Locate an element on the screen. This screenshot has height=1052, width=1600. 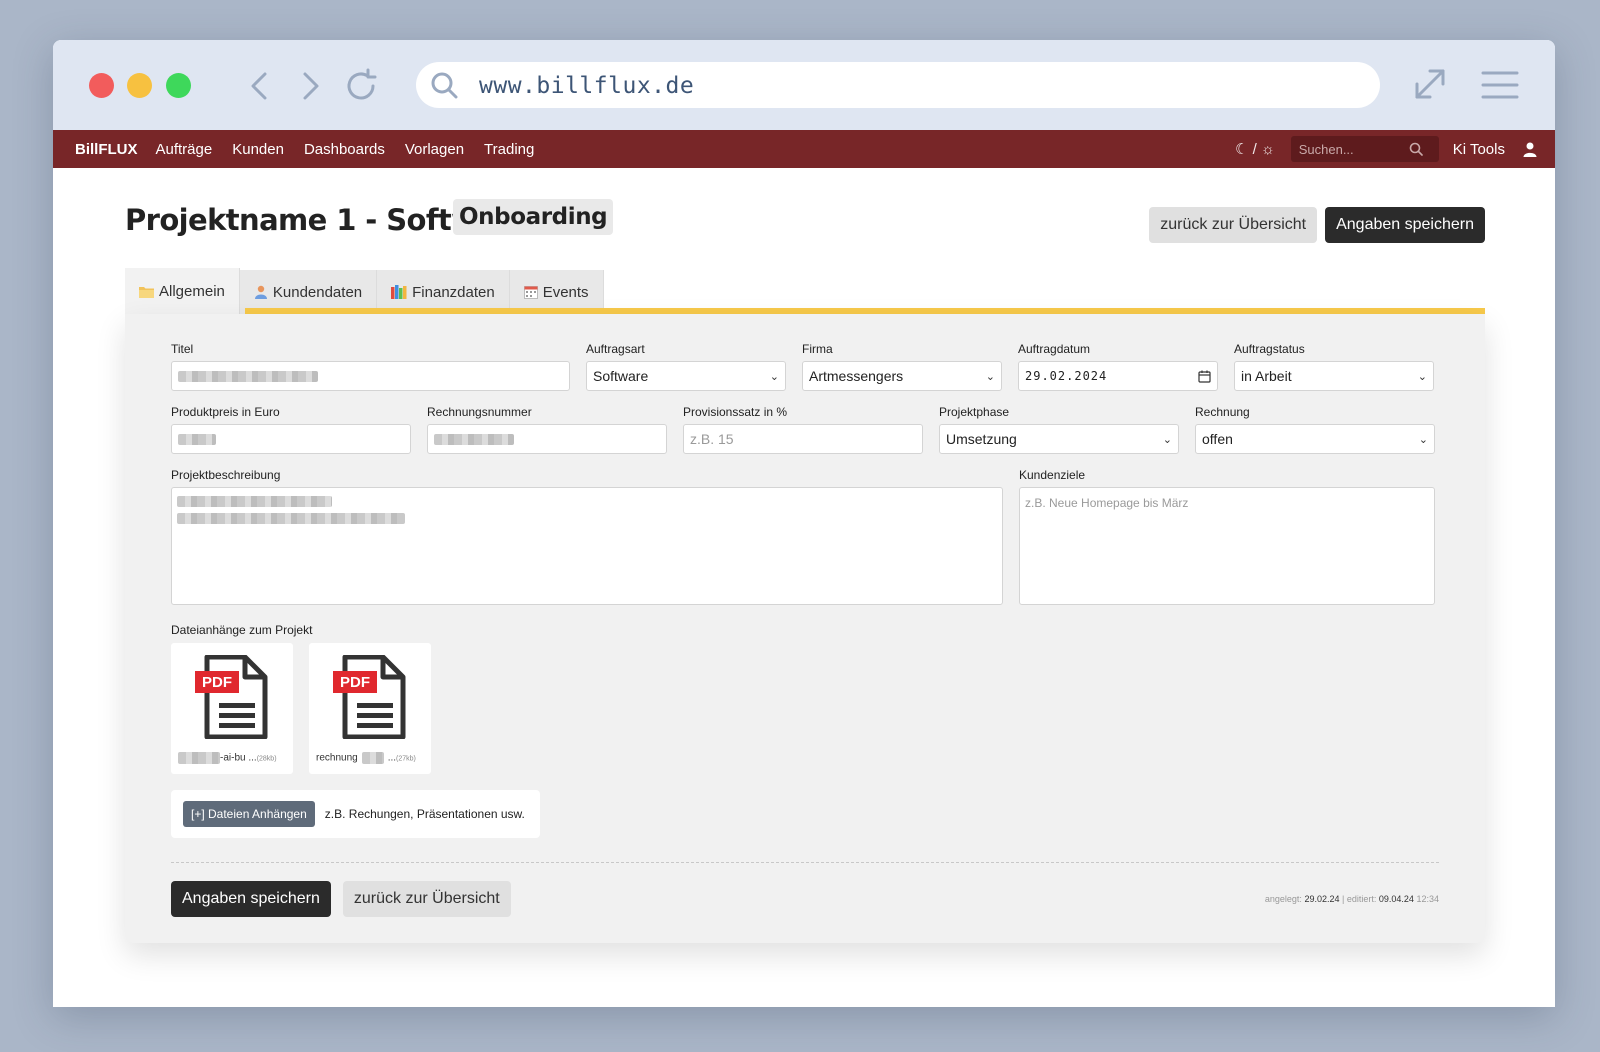
file-name: -ai-bu ...(28kb) is located at coordinates (227, 758).